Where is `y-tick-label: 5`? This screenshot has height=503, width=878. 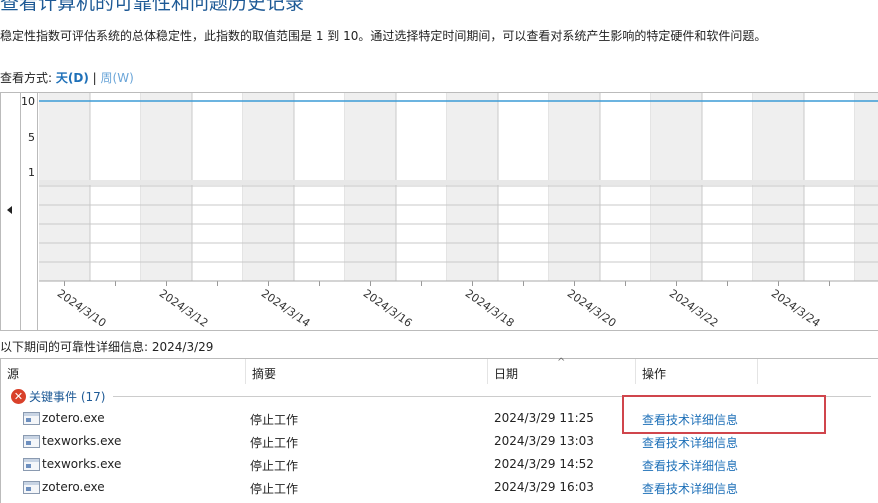
y-tick-label: 5 is located at coordinates (31, 137).